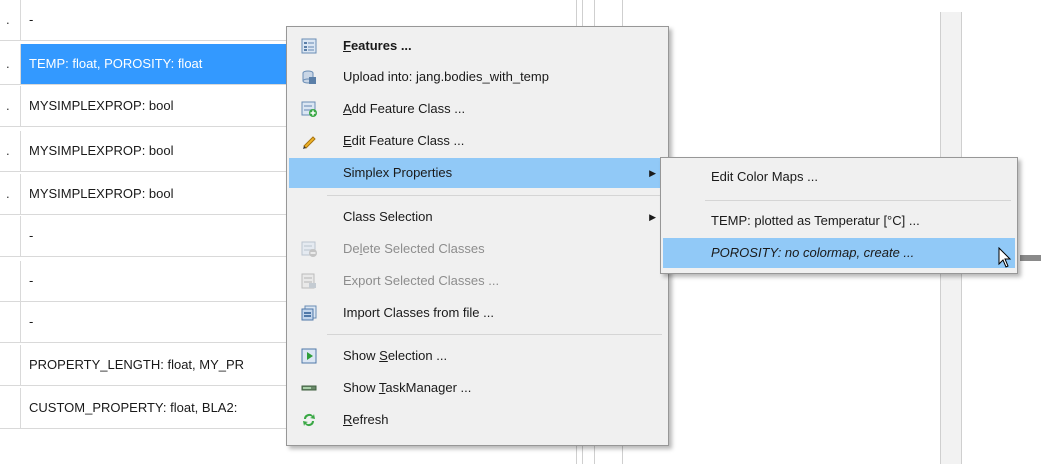 The image size is (1041, 464). Describe the element at coordinates (309, 142) in the screenshot. I see `pencil-icon` at that location.